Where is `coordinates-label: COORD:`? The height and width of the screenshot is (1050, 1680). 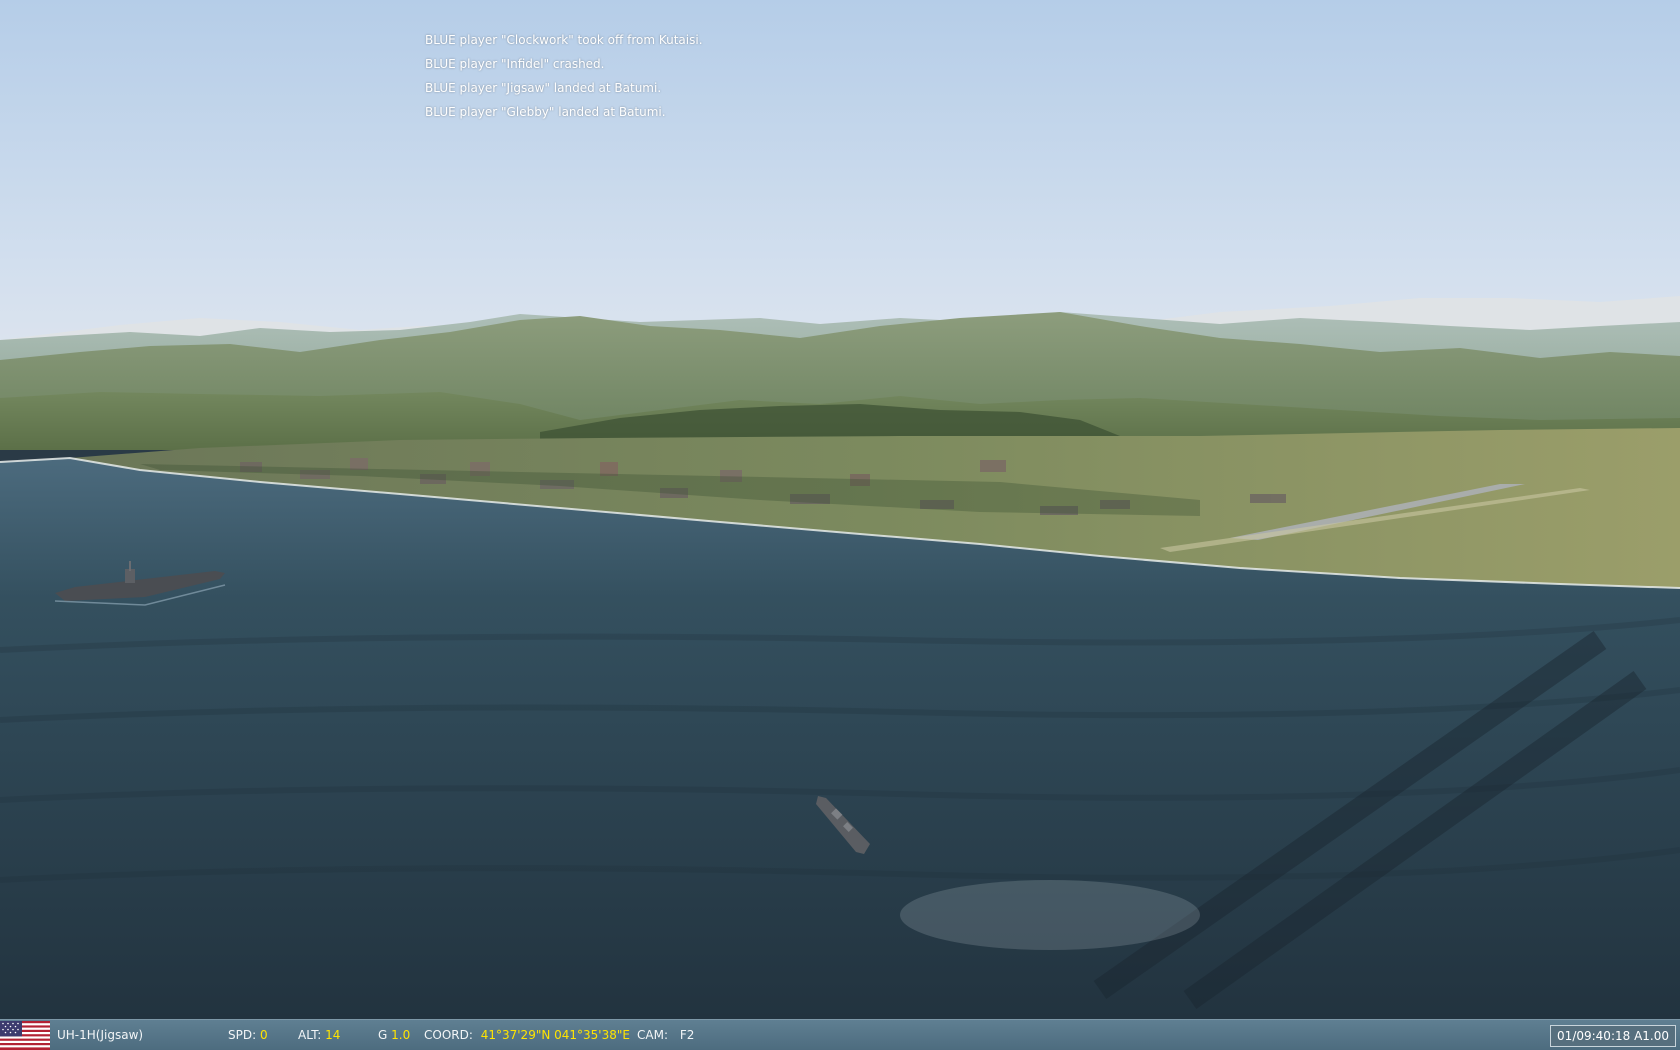
coordinates-label: COORD: is located at coordinates (448, 1035).